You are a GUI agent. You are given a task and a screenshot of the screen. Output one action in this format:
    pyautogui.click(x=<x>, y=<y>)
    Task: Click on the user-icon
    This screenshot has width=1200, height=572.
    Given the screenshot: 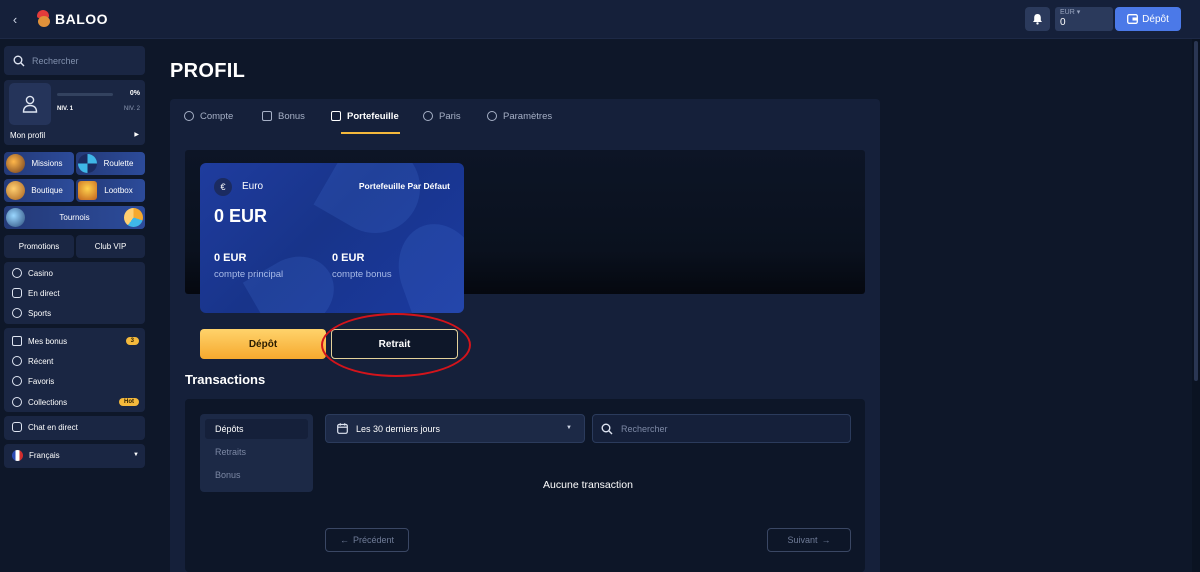 What is the action you would take?
    pyautogui.click(x=30, y=104)
    